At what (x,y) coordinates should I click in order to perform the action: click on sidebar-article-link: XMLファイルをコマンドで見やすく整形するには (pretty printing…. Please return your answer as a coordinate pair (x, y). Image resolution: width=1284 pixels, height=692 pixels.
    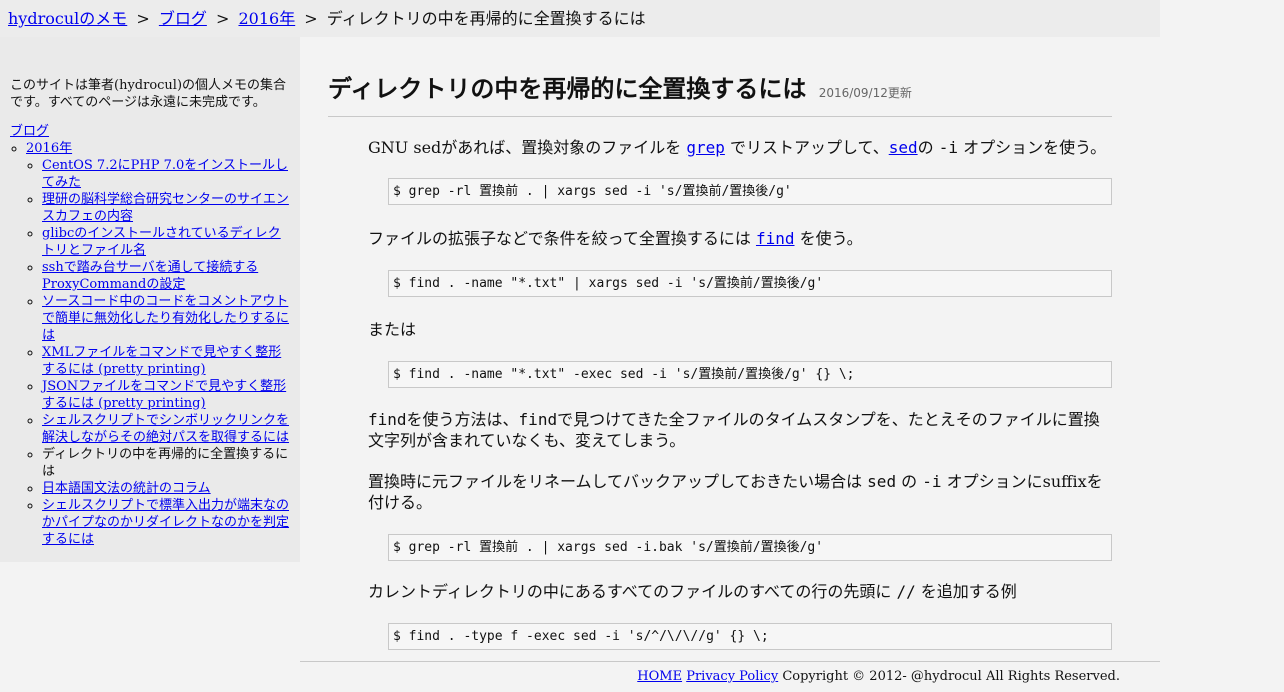
    Looking at the image, I should click on (161, 361).